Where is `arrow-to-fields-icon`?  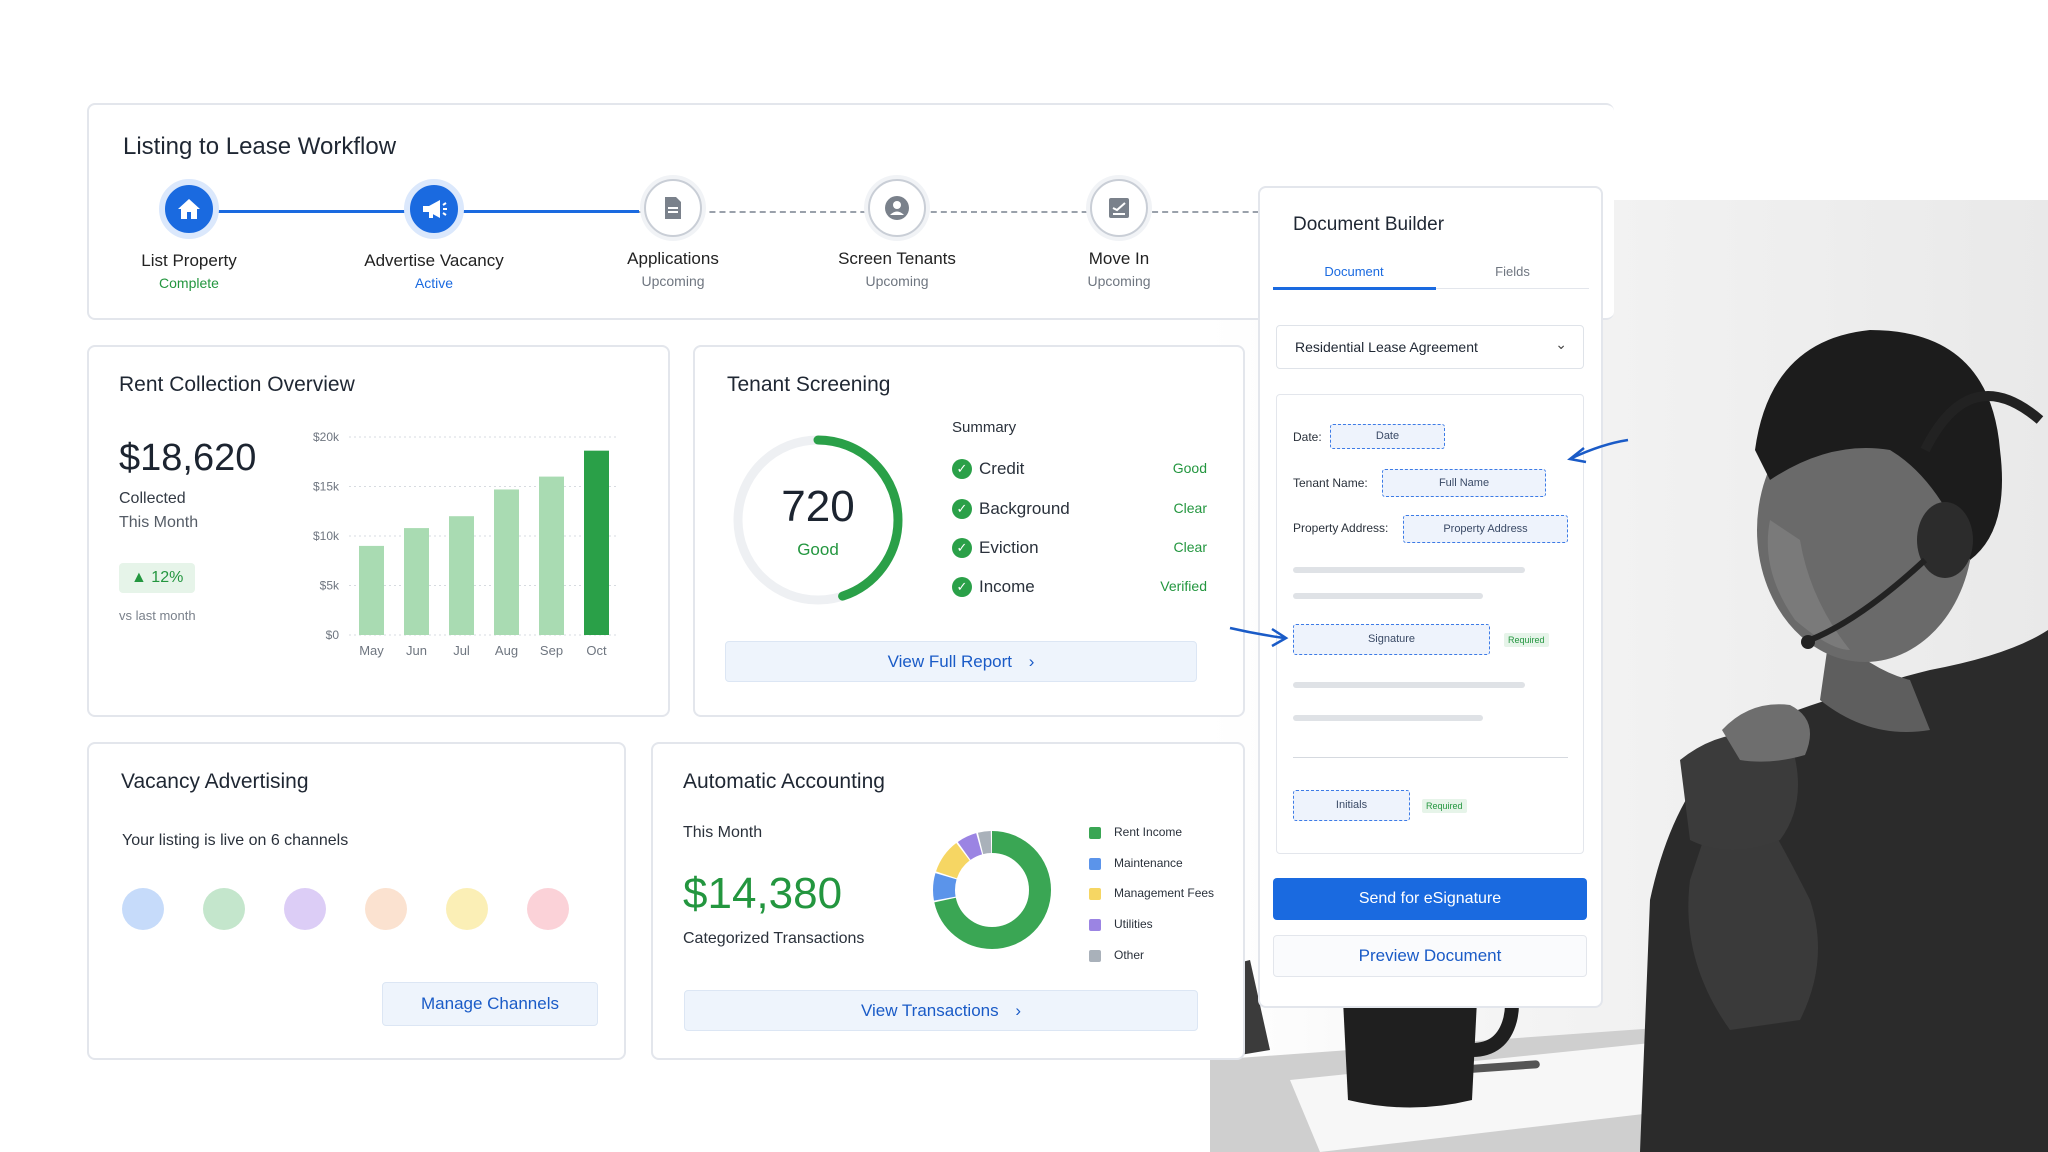
arrow-to-fields-icon is located at coordinates (1598, 451).